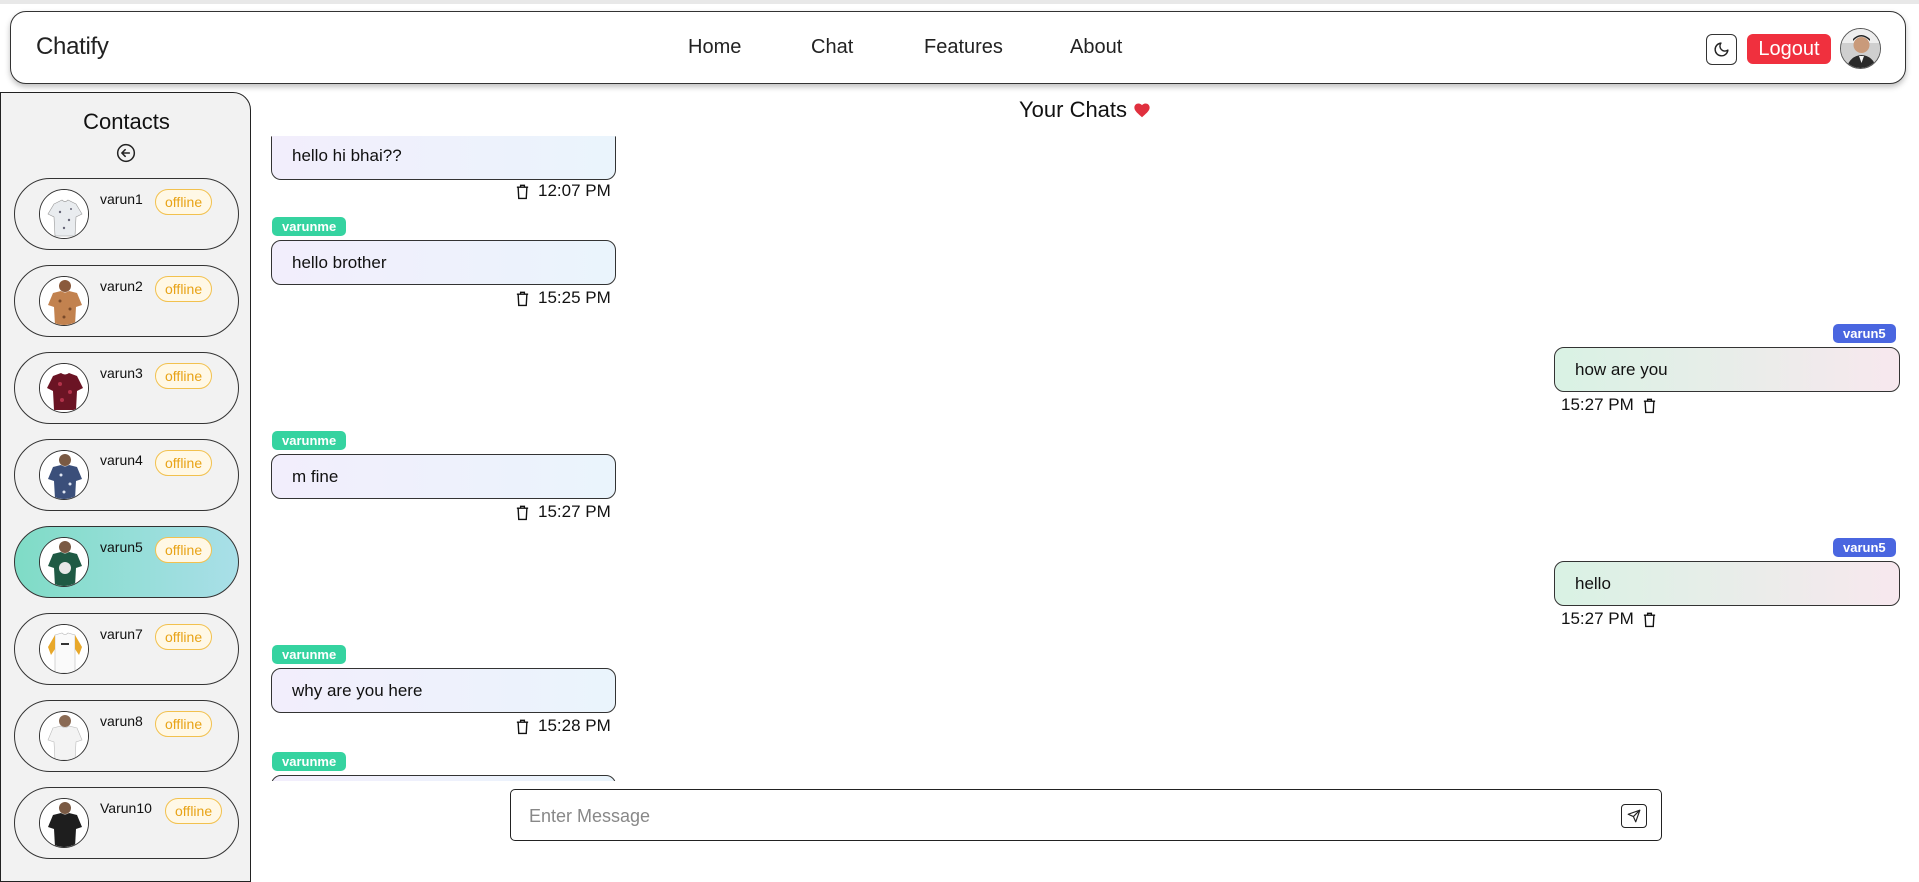 The height and width of the screenshot is (882, 1919). Describe the element at coordinates (347, 155) in the screenshot. I see `message-text: hello hi bhai??` at that location.